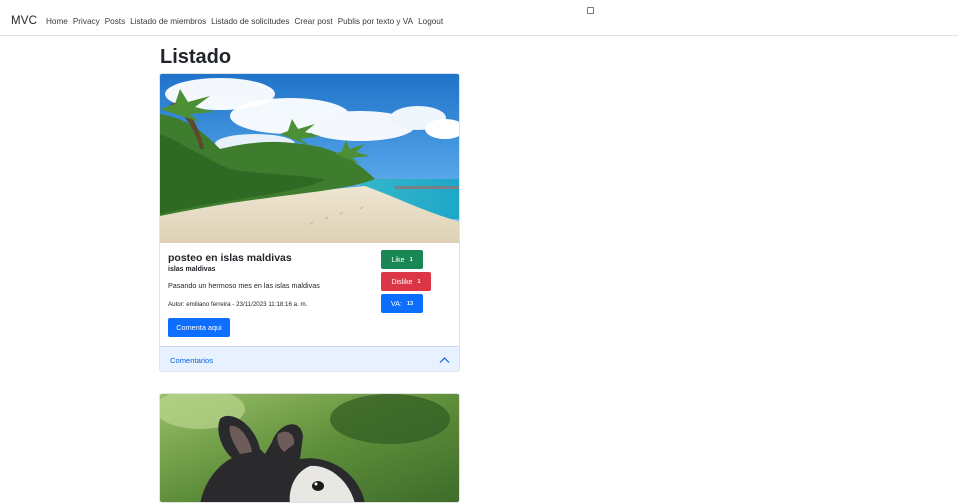 The image size is (958, 503). What do you see at coordinates (196, 57) in the screenshot?
I see `page-title: Listado` at bounding box center [196, 57].